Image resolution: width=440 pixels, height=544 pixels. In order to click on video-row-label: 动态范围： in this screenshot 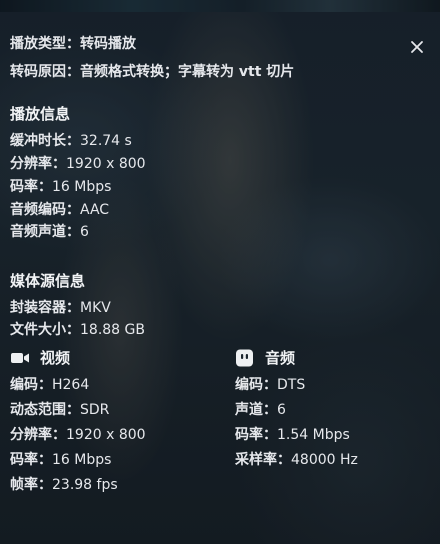, I will do `click(45, 410)`.